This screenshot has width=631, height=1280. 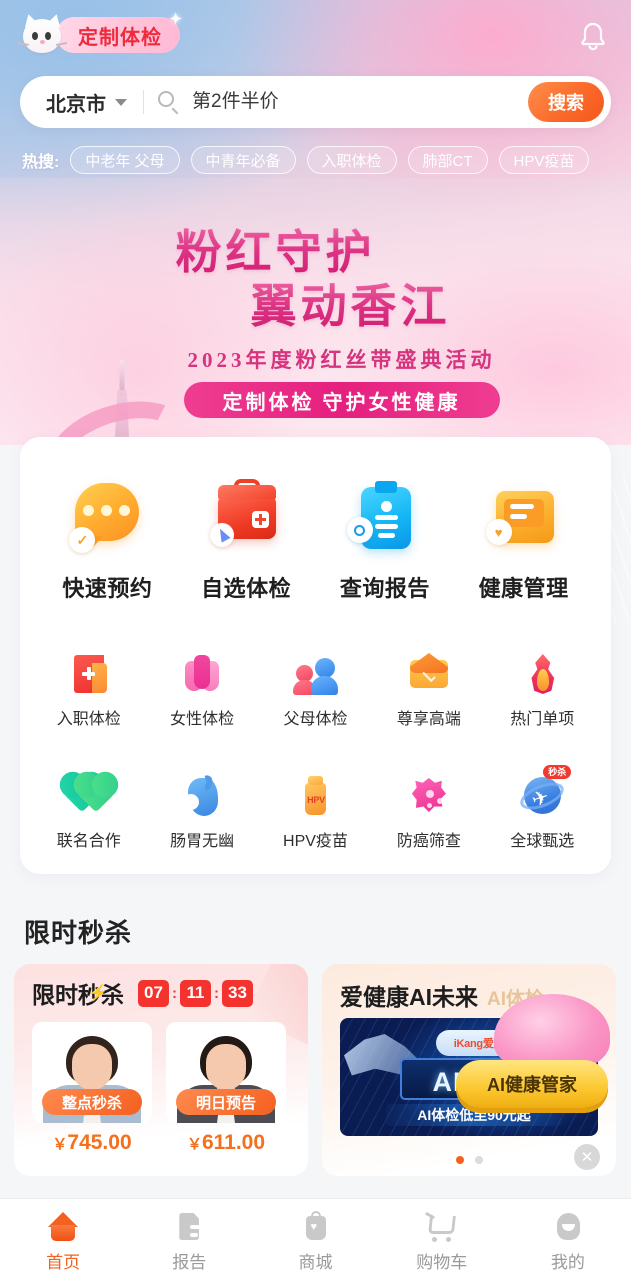 I want to click on search-input, so click(x=354, y=102).